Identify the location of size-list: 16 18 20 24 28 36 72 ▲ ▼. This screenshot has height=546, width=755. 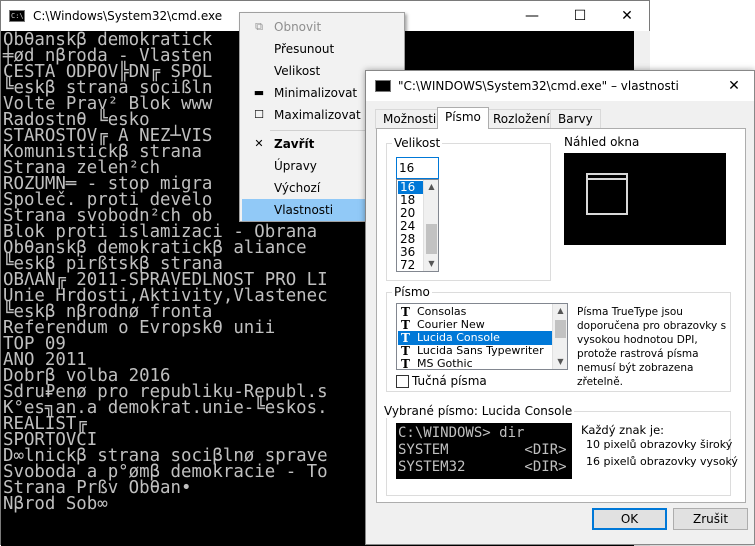
(417, 225).